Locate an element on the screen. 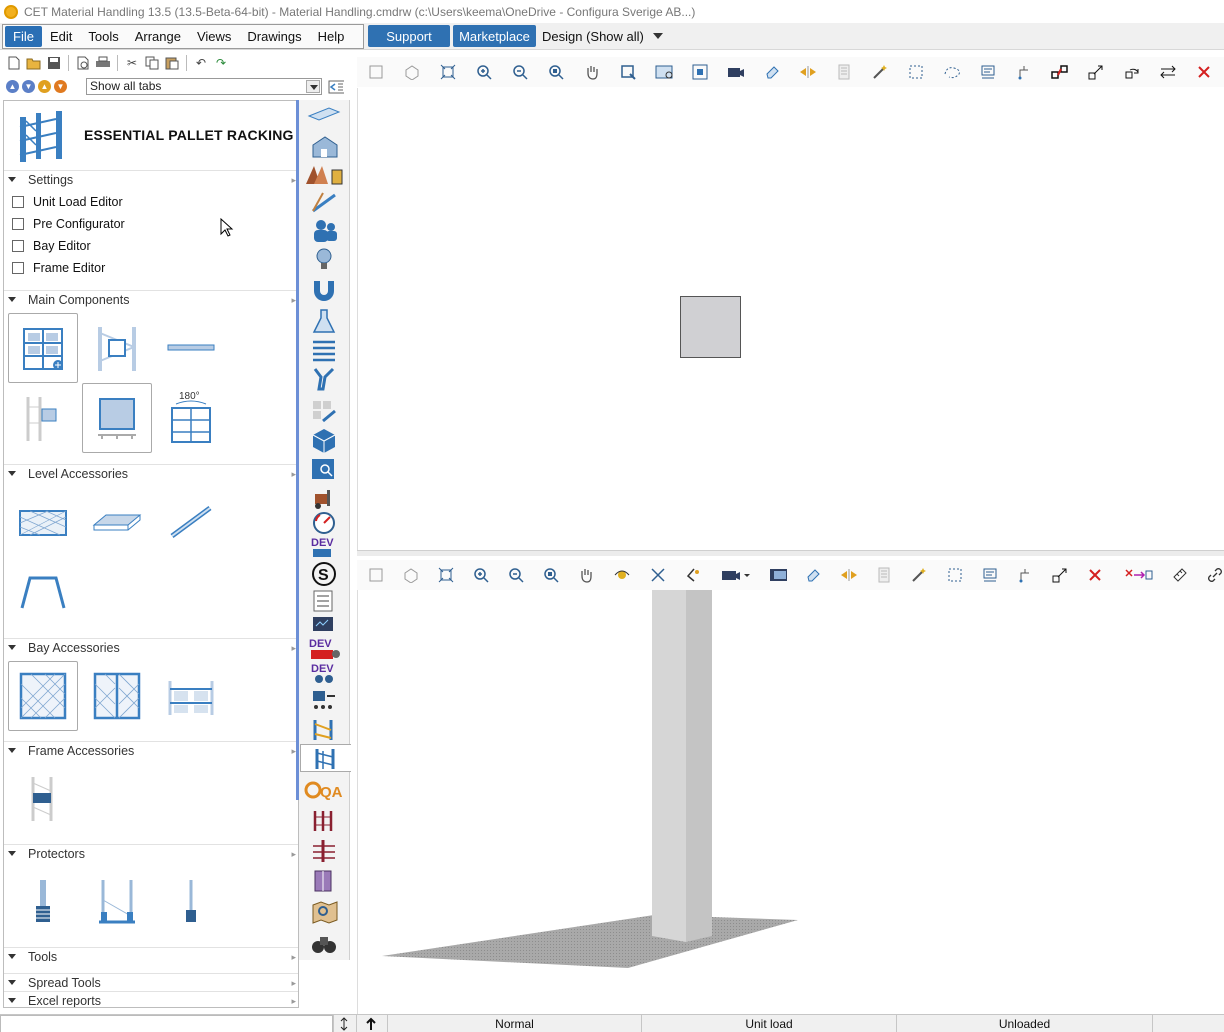 This screenshot has width=1224, height=1032. unit-load-editor-link: Unit Load Editor is located at coordinates (67, 202).